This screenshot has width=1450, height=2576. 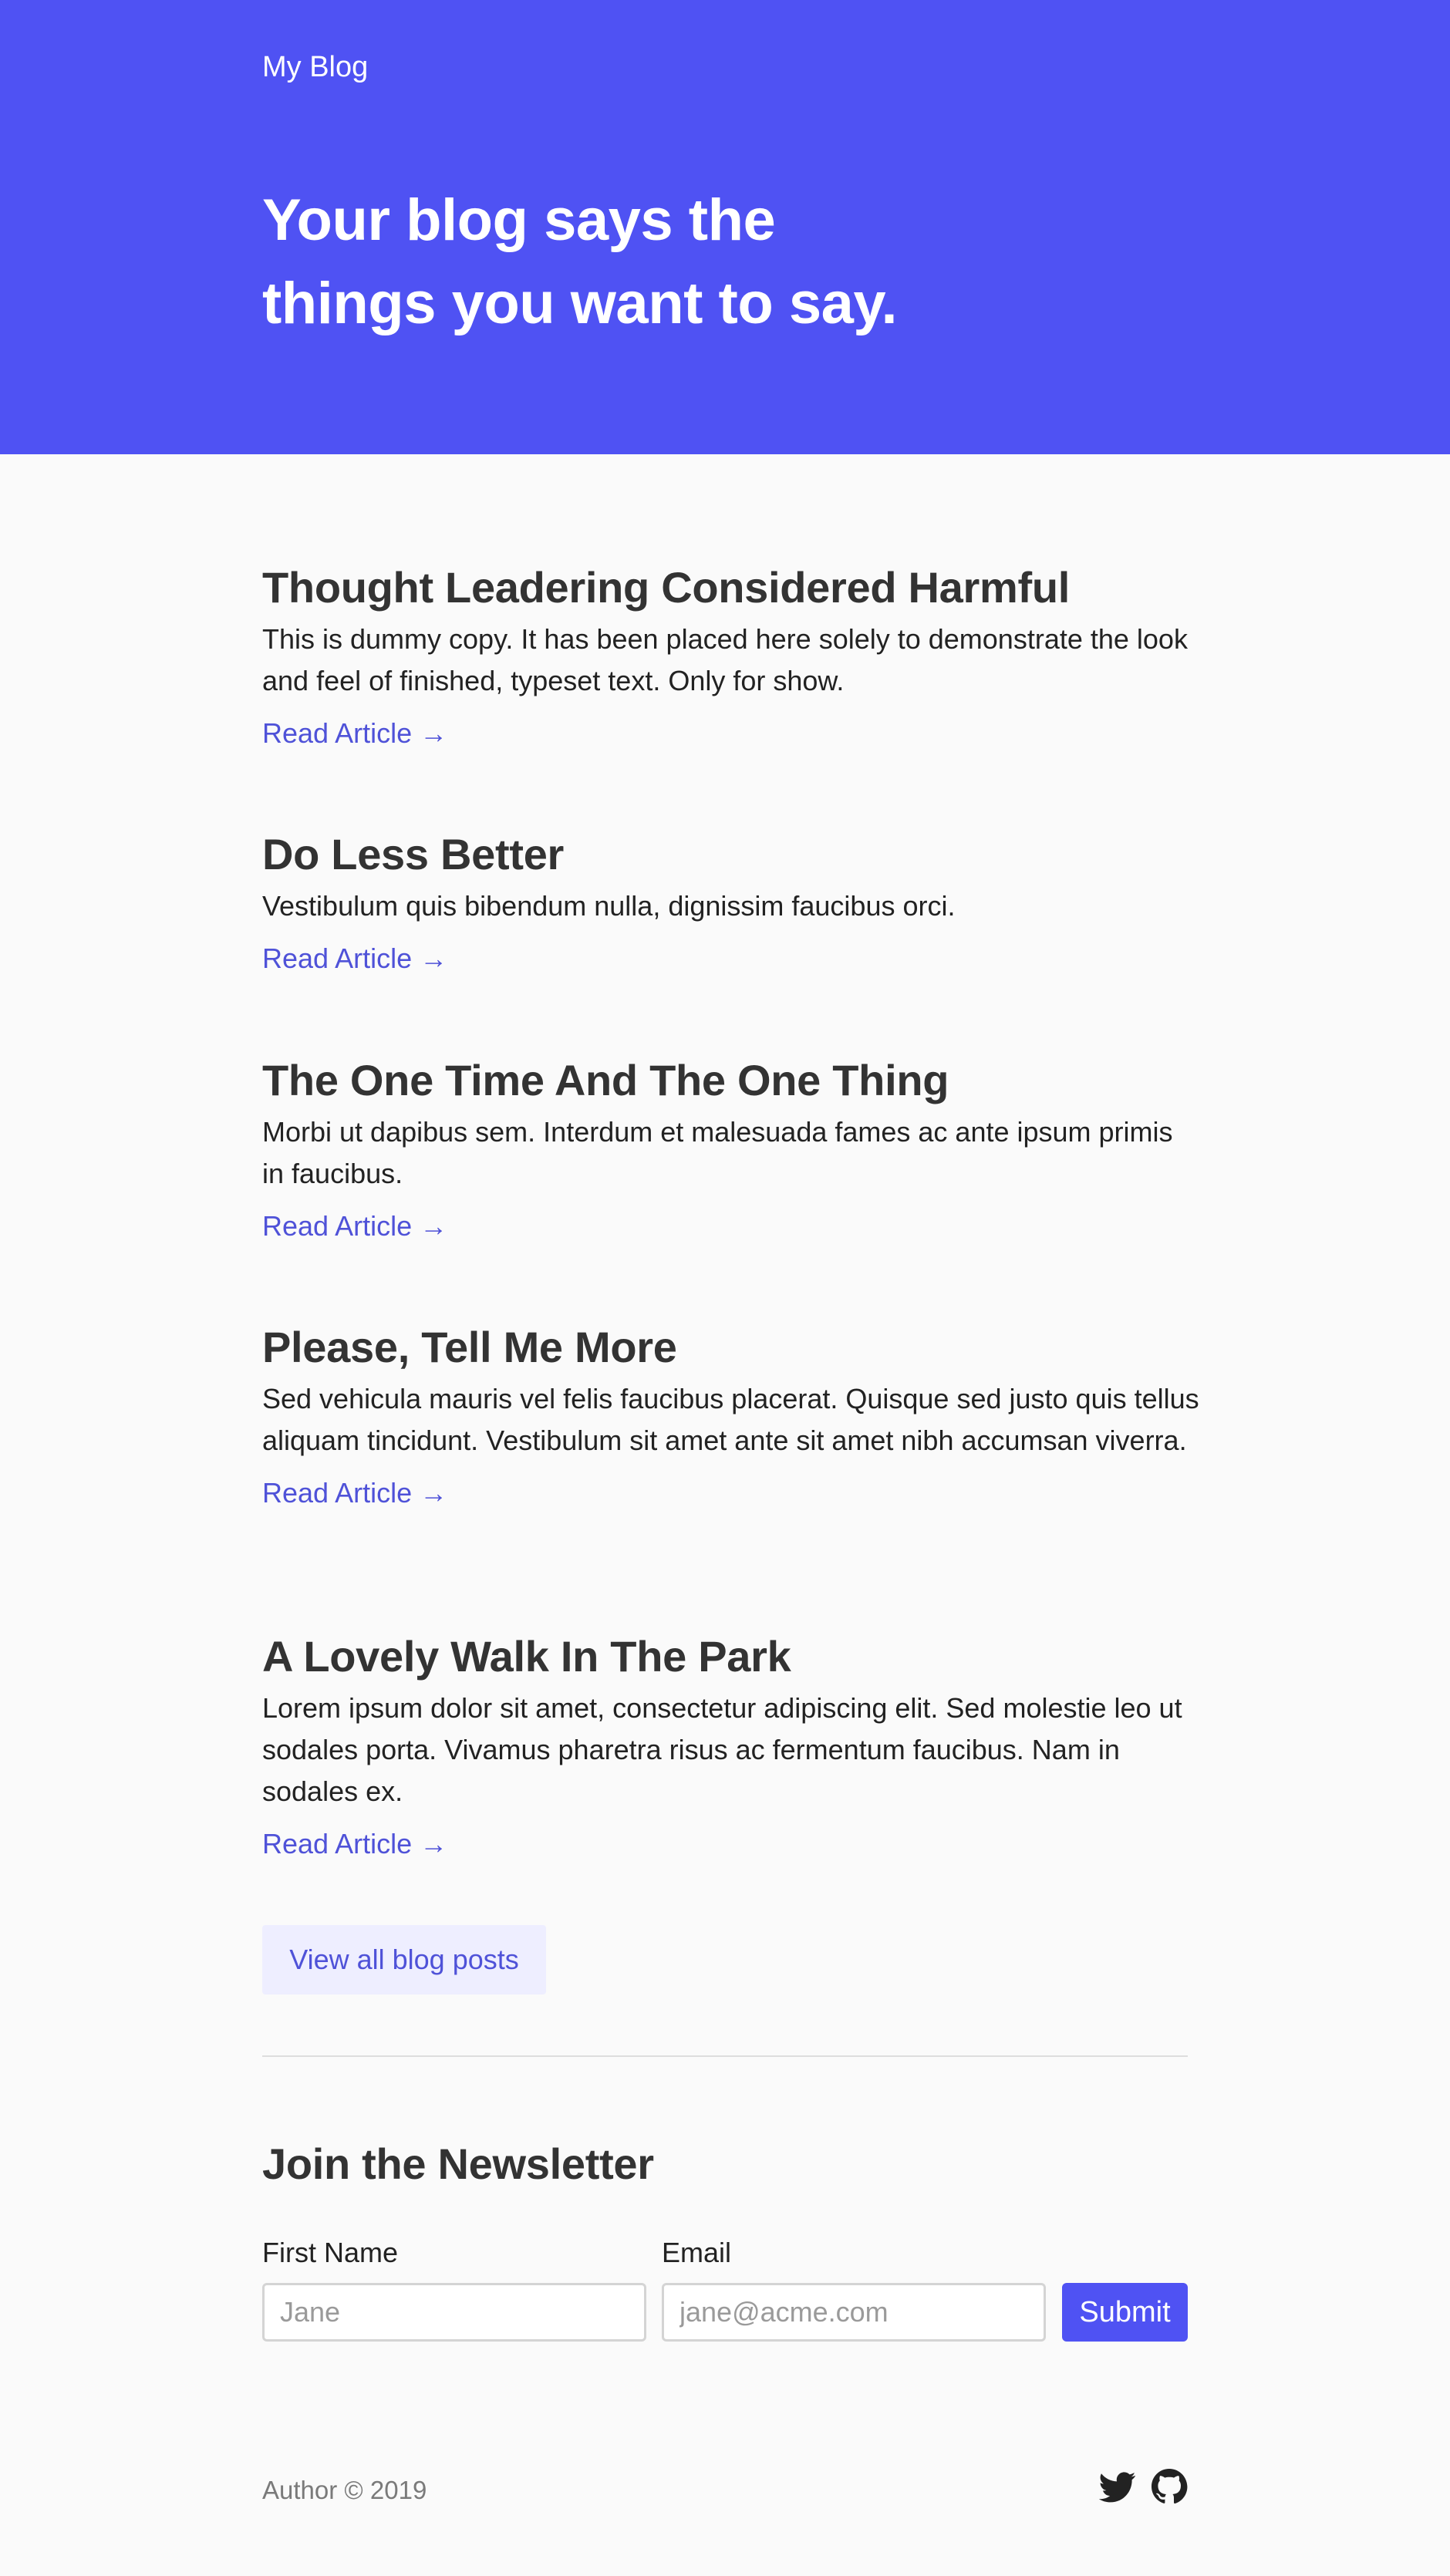 What do you see at coordinates (315, 67) in the screenshot?
I see `site-title-link: My Blog` at bounding box center [315, 67].